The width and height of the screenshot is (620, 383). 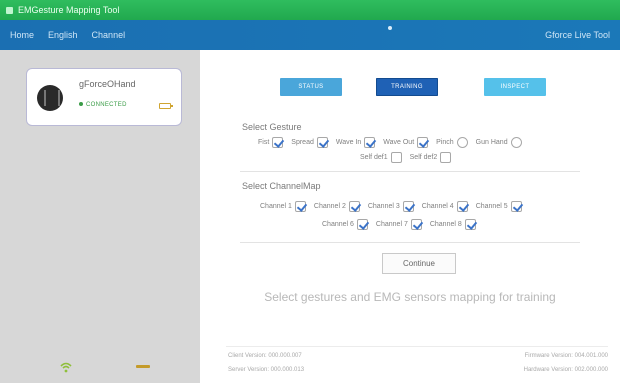 What do you see at coordinates (396, 157) in the screenshot?
I see `gesture-self-def1-checkbox` at bounding box center [396, 157].